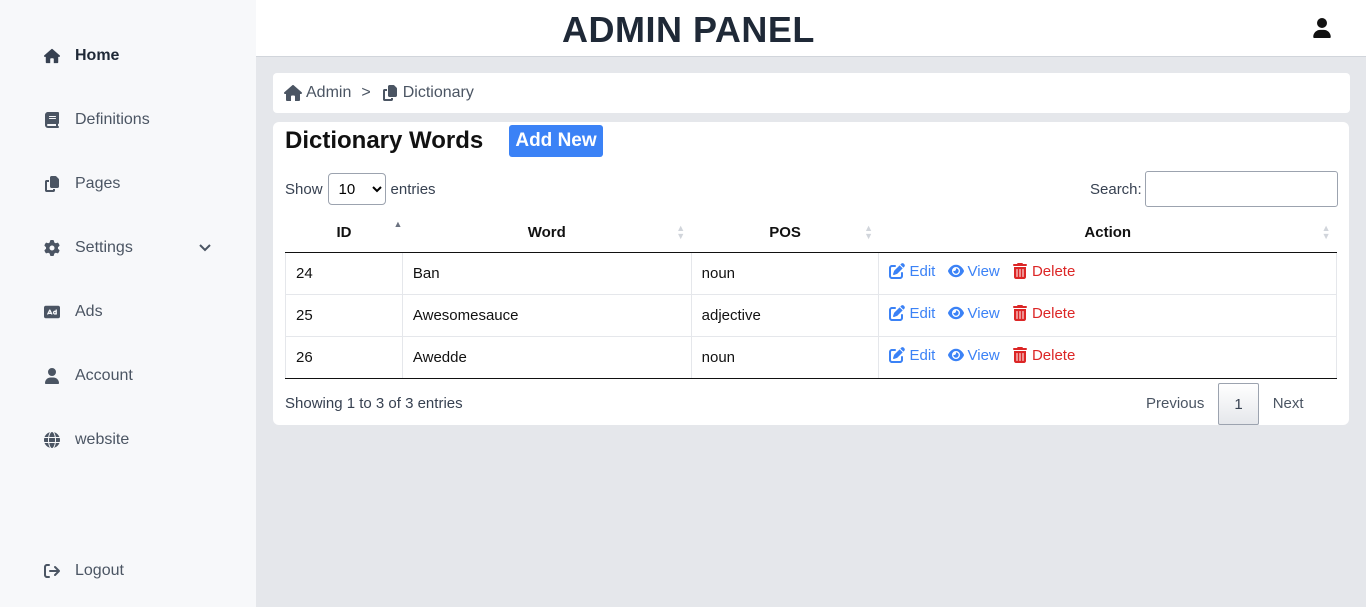 The height and width of the screenshot is (607, 1366). I want to click on card-title: Dictionary Words, so click(384, 140).